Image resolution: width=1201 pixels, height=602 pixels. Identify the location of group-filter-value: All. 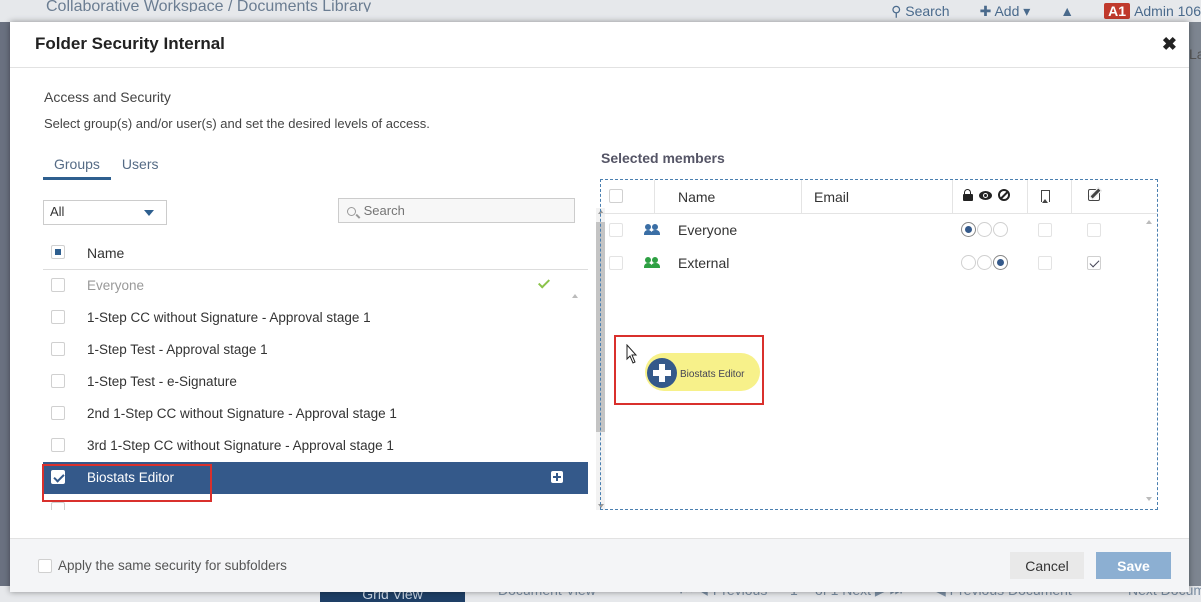
(57, 211).